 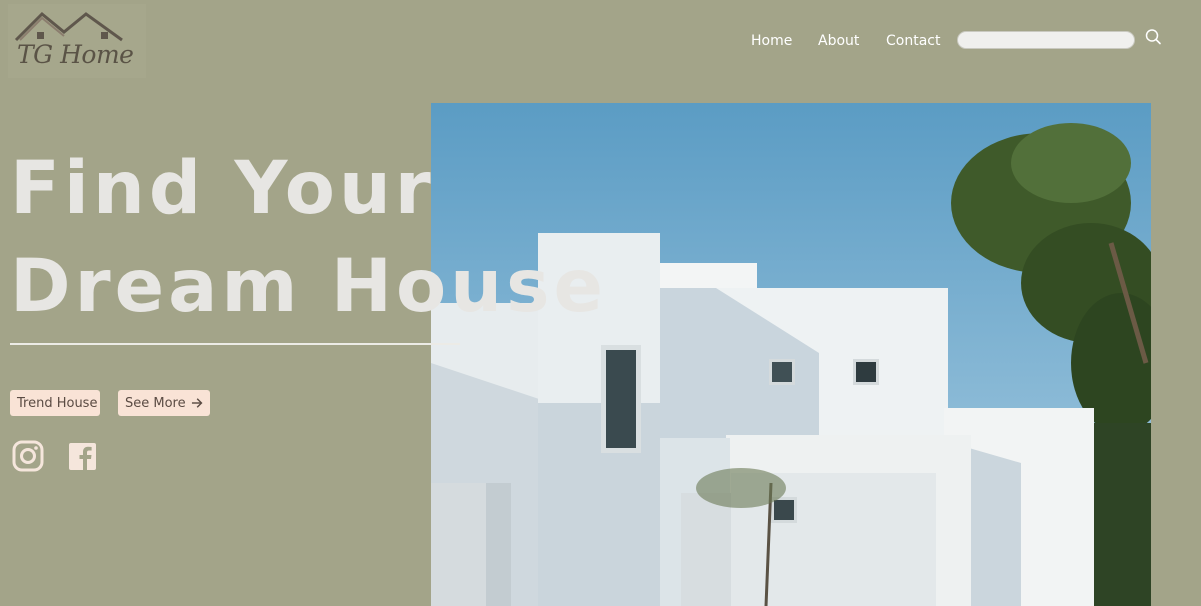 What do you see at coordinates (75, 54) in the screenshot?
I see `logo-text: TG Home` at bounding box center [75, 54].